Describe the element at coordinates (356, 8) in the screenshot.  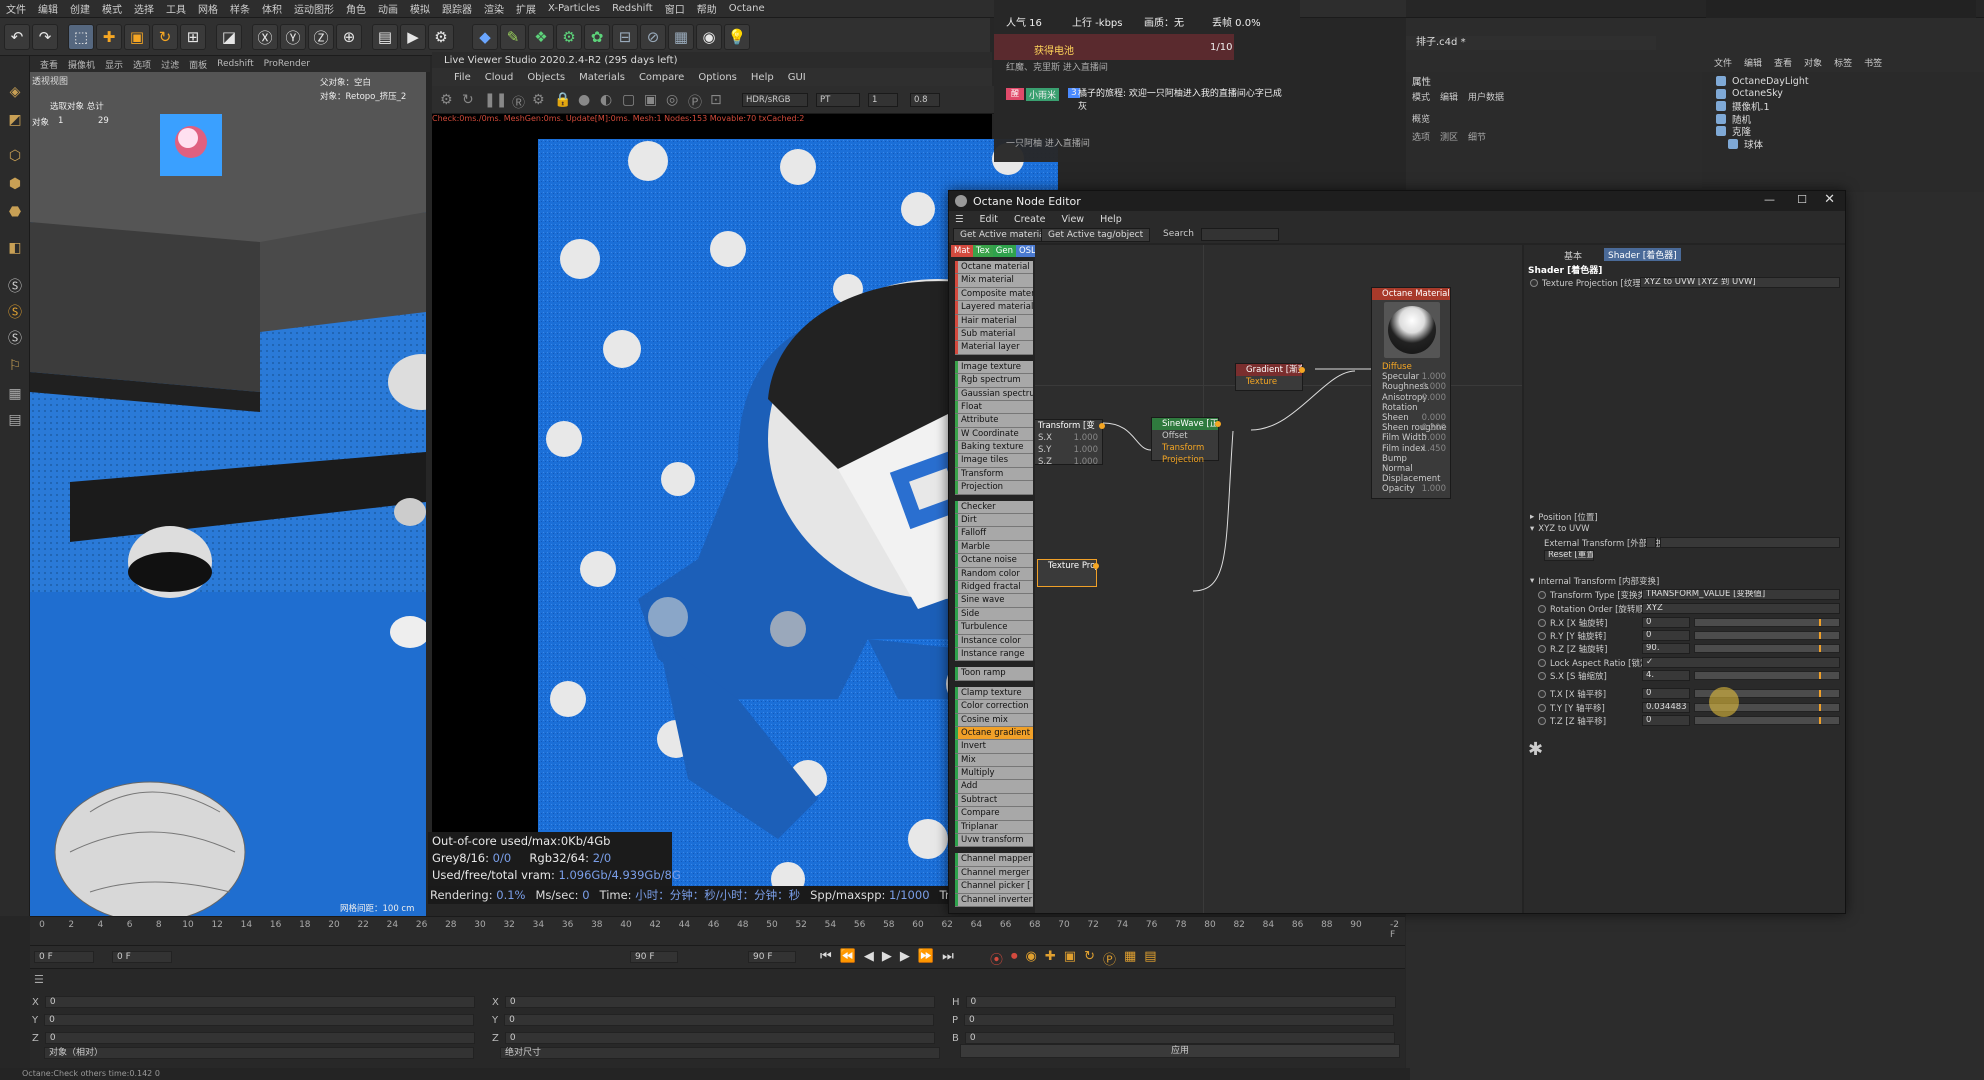
I see `menu-item: 角色` at that location.